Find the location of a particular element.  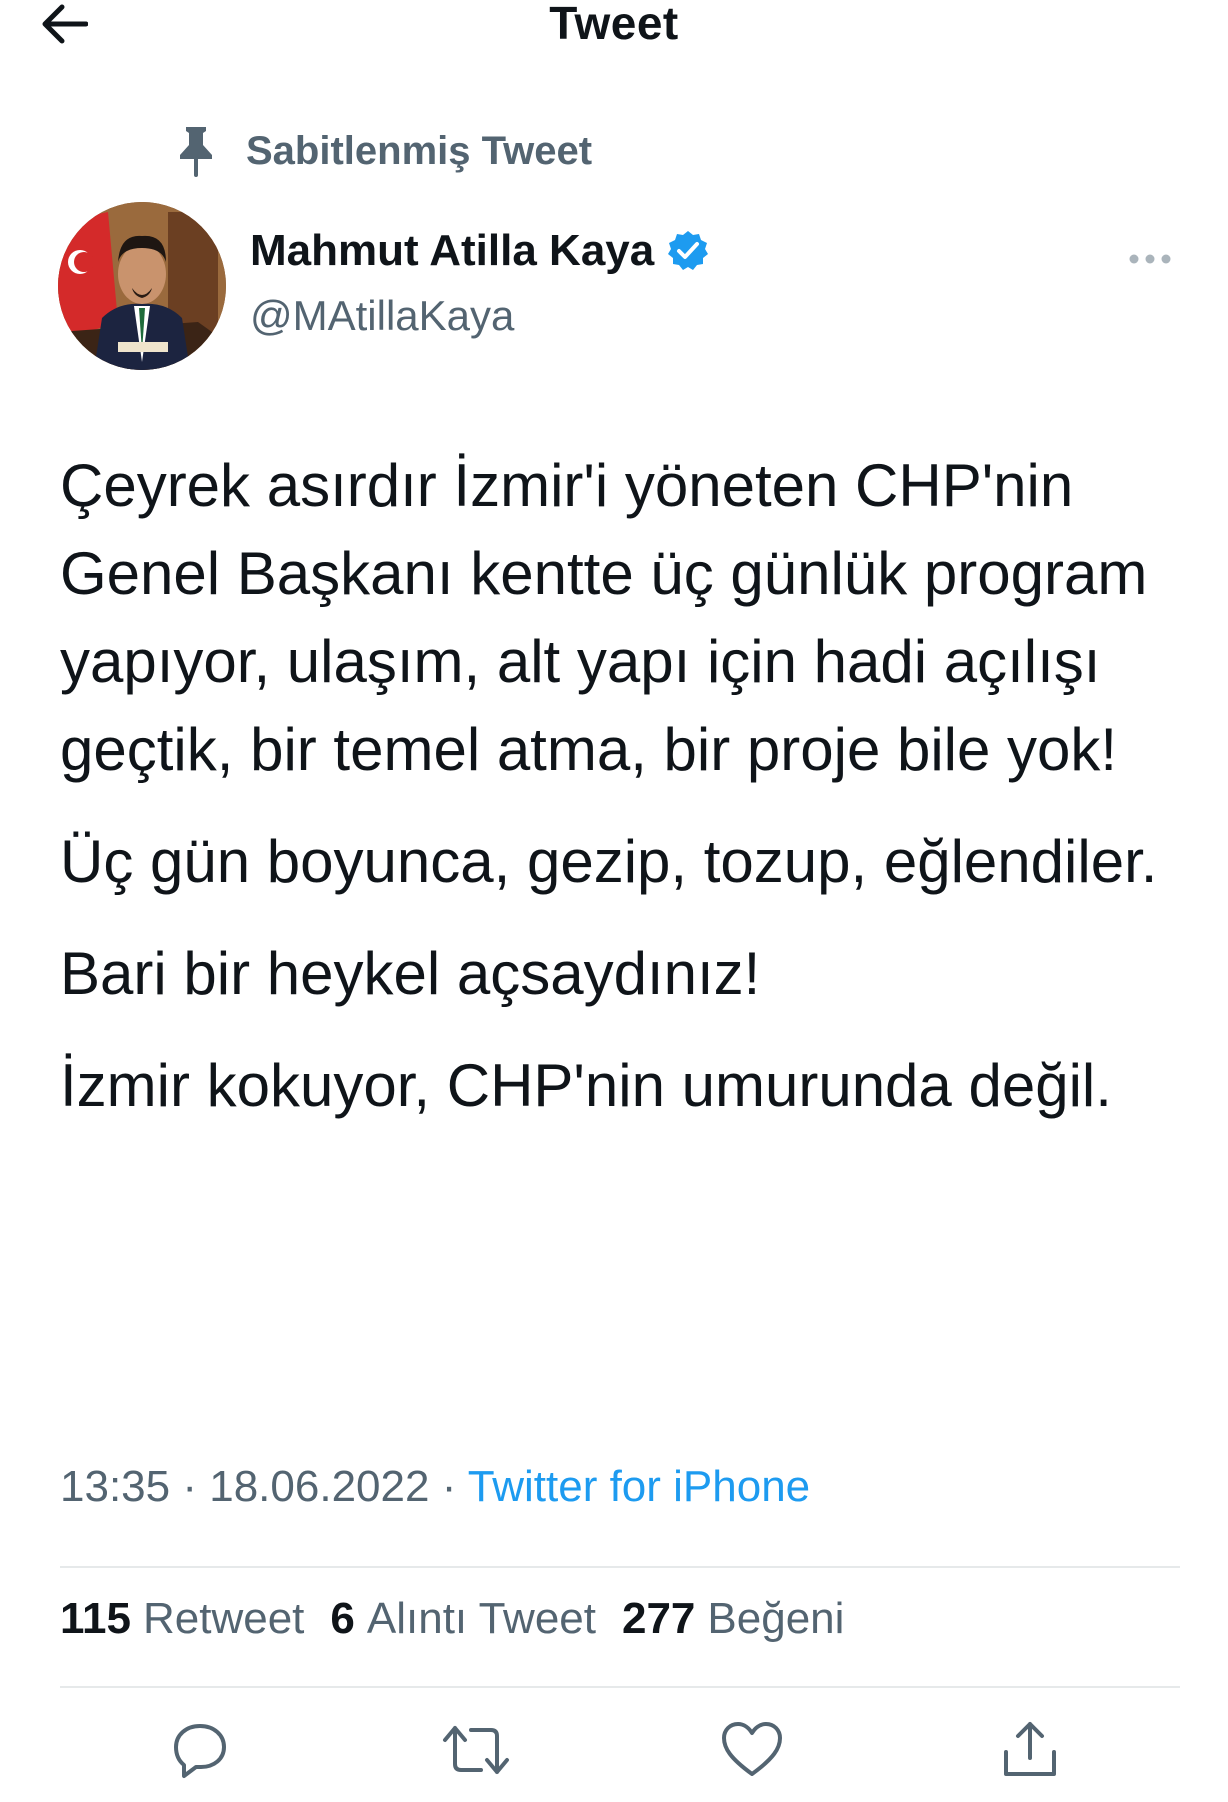

likes-stat: 277 Beğeni is located at coordinates (733, 1619).